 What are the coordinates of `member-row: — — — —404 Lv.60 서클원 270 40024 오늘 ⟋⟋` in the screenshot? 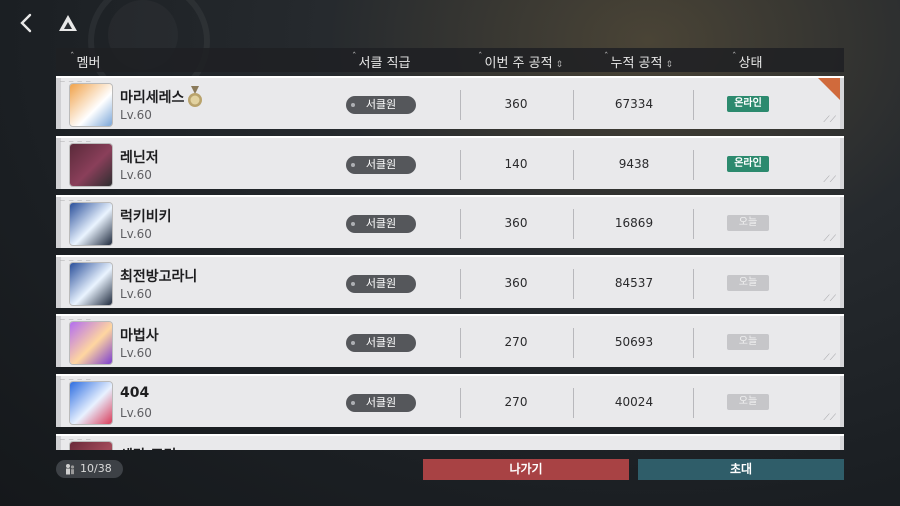 It's located at (450, 400).